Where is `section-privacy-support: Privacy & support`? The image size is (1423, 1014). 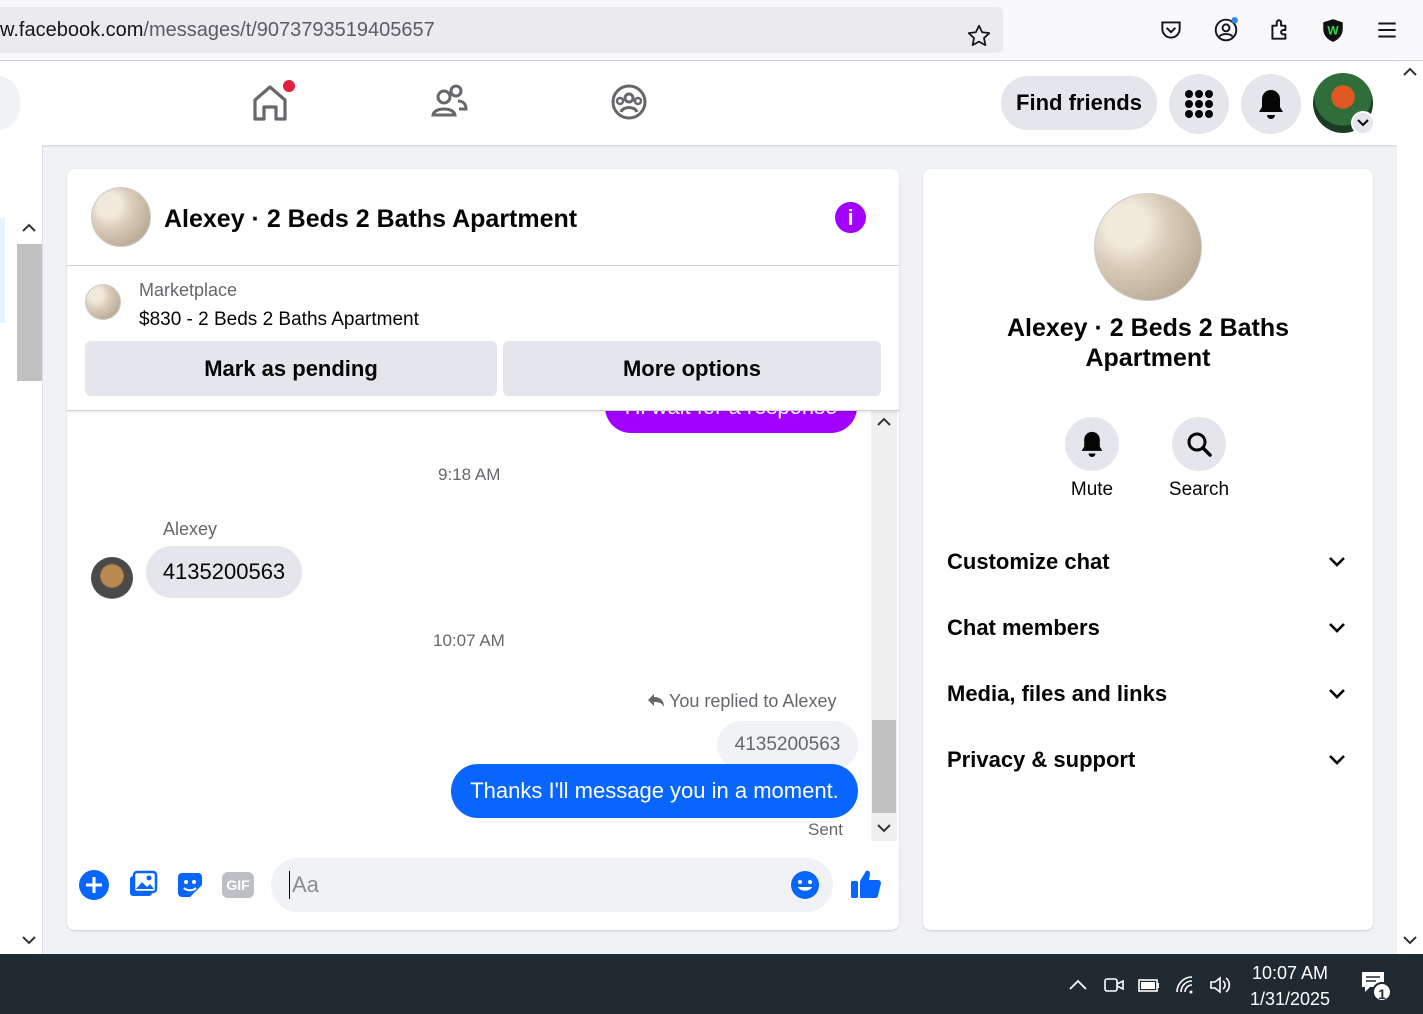
section-privacy-support: Privacy & support is located at coordinates (1148, 760).